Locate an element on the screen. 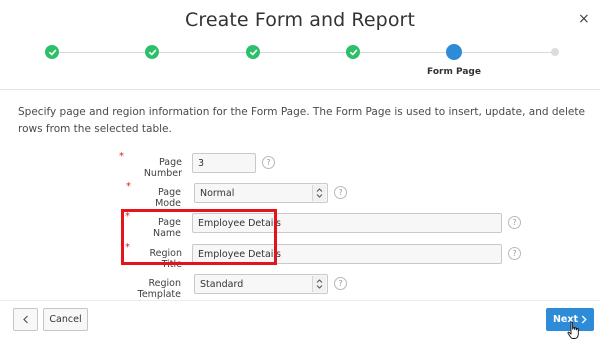  region-template-select: Standard is located at coordinates (261, 284).